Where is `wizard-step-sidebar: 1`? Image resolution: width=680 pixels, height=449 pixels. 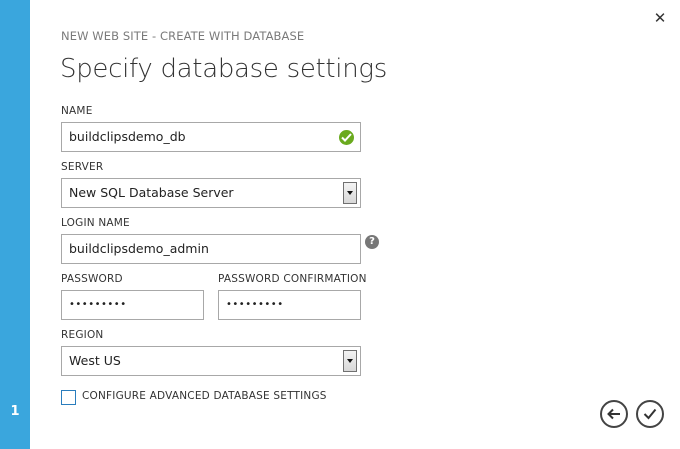
wizard-step-sidebar: 1 is located at coordinates (15, 224).